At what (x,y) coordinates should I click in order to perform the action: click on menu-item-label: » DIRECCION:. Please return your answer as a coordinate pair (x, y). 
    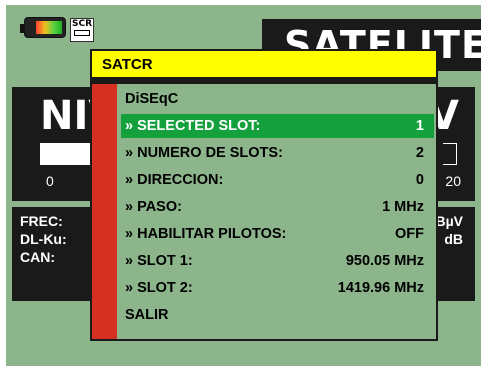
    Looking at the image, I should click on (174, 180).